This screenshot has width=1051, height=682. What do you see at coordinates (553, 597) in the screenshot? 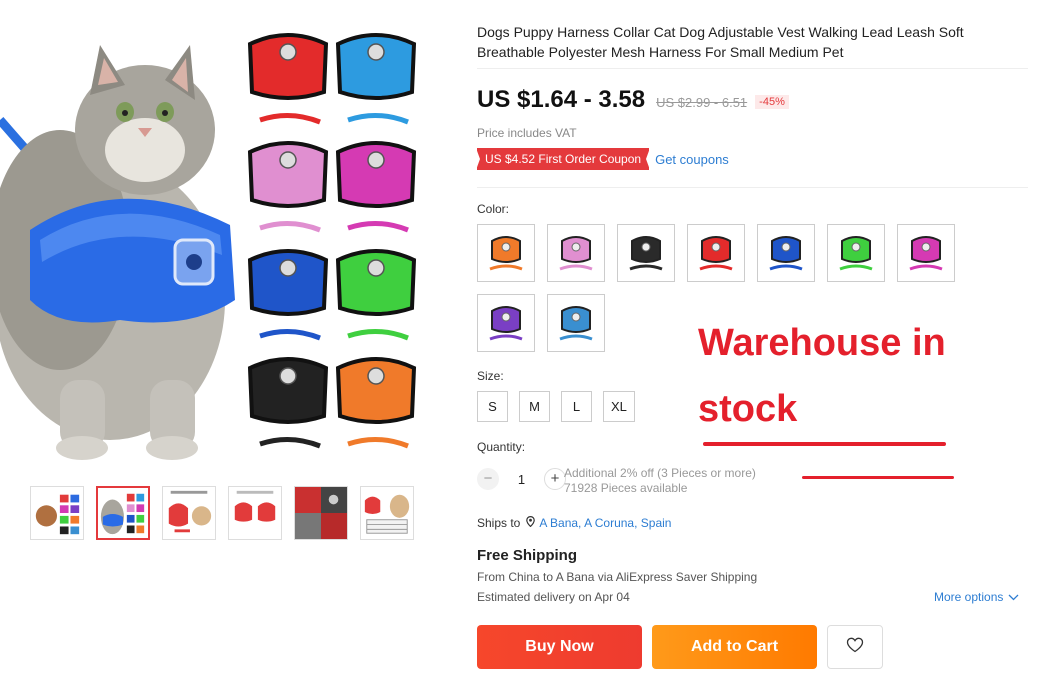
I see `estimated-delivery: Estimated delivery on Apr 04` at bounding box center [553, 597].